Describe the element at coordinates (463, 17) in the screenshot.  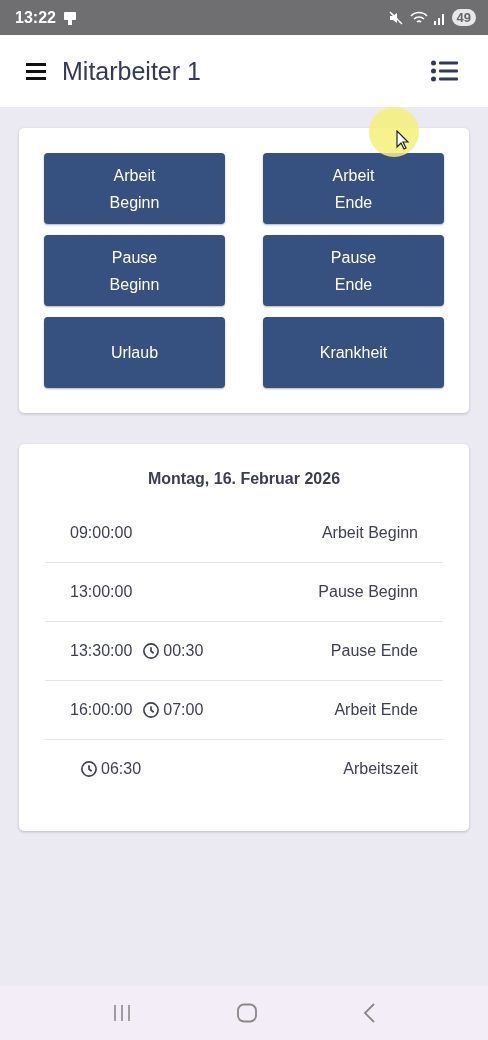
I see `battery-level: 49` at that location.